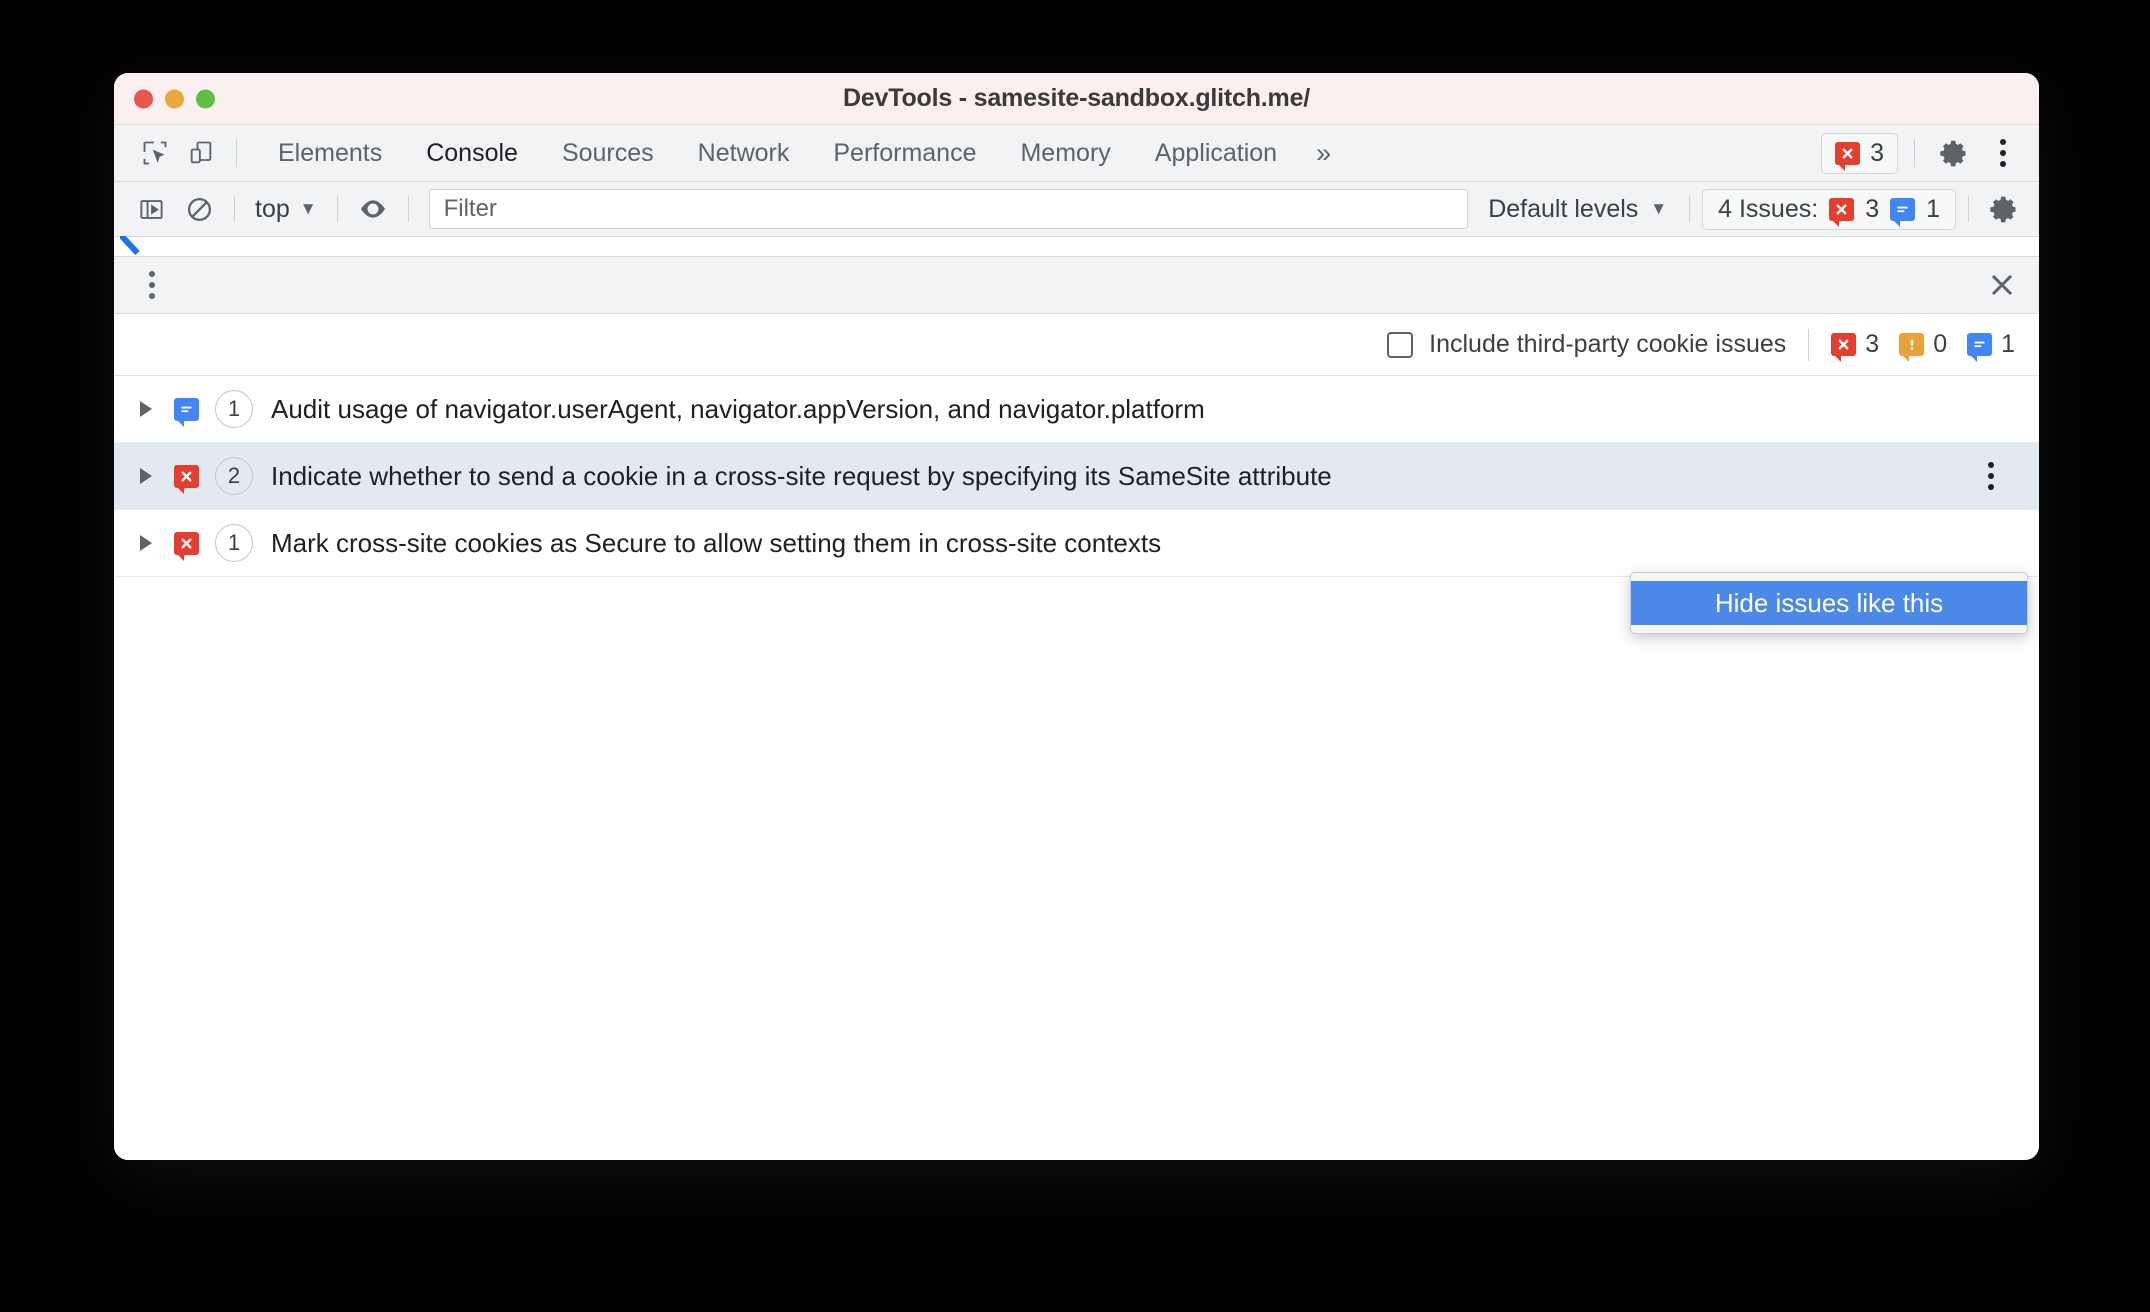 This screenshot has width=2150, height=1312. What do you see at coordinates (2002, 285) in the screenshot?
I see `close-icon` at bounding box center [2002, 285].